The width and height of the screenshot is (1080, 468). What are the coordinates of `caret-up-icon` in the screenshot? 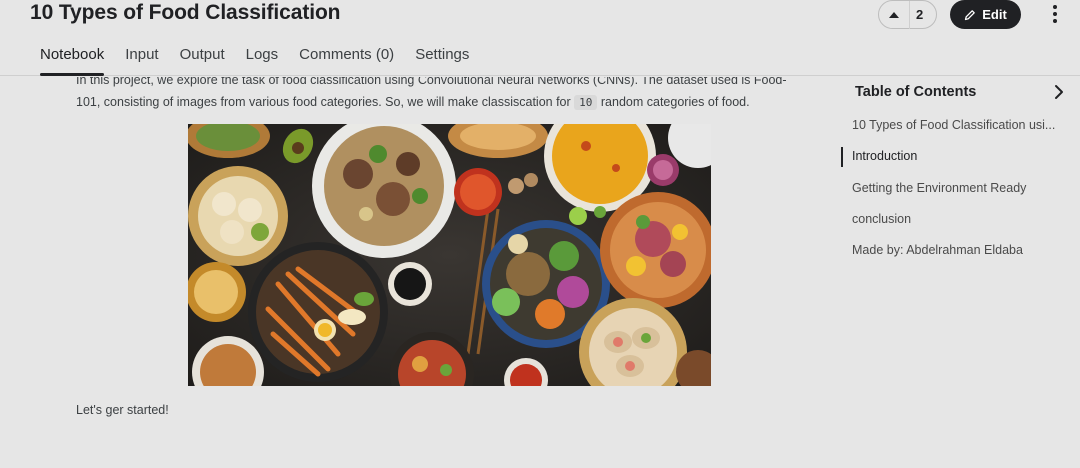 It's located at (894, 14).